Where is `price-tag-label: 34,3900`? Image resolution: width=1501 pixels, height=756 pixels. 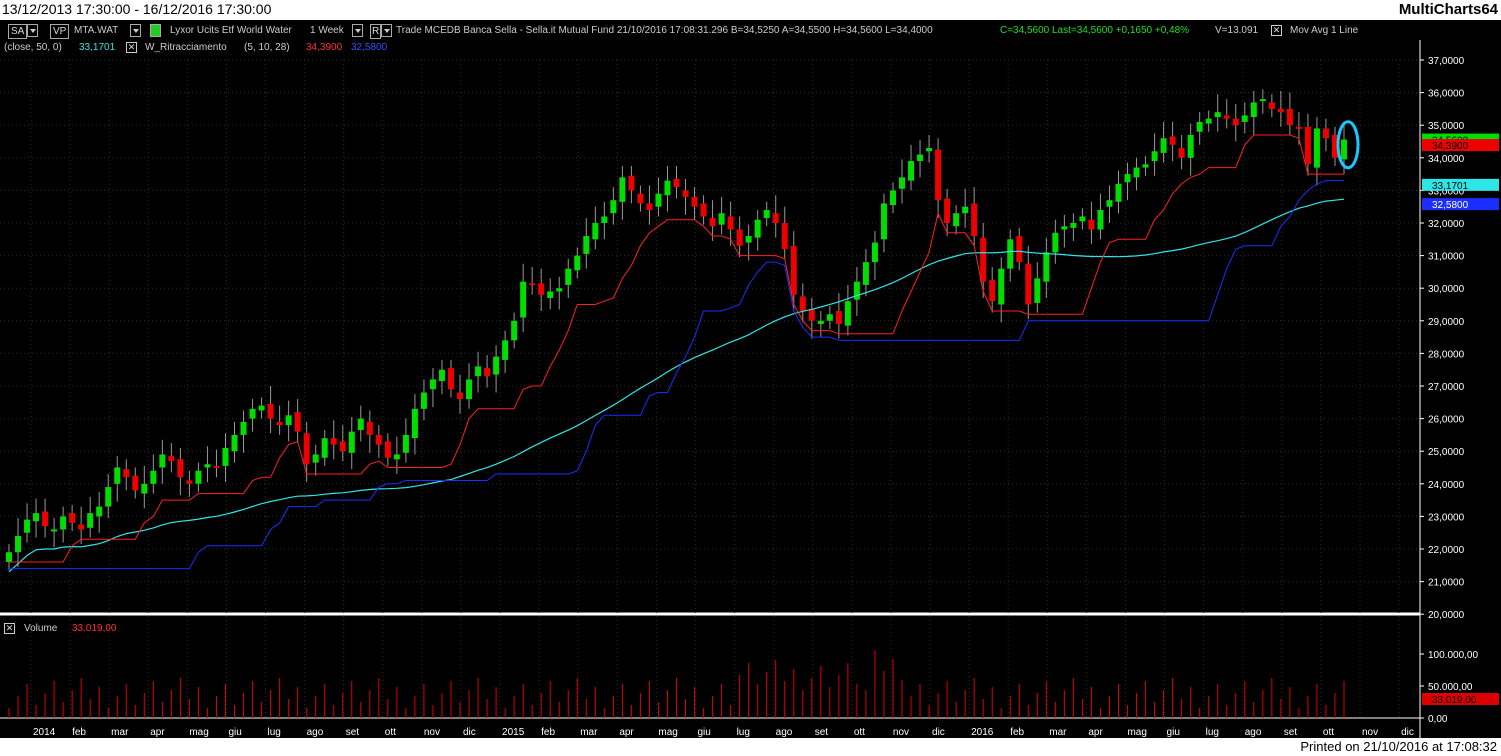 price-tag-label: 34,3900 is located at coordinates (1450, 146).